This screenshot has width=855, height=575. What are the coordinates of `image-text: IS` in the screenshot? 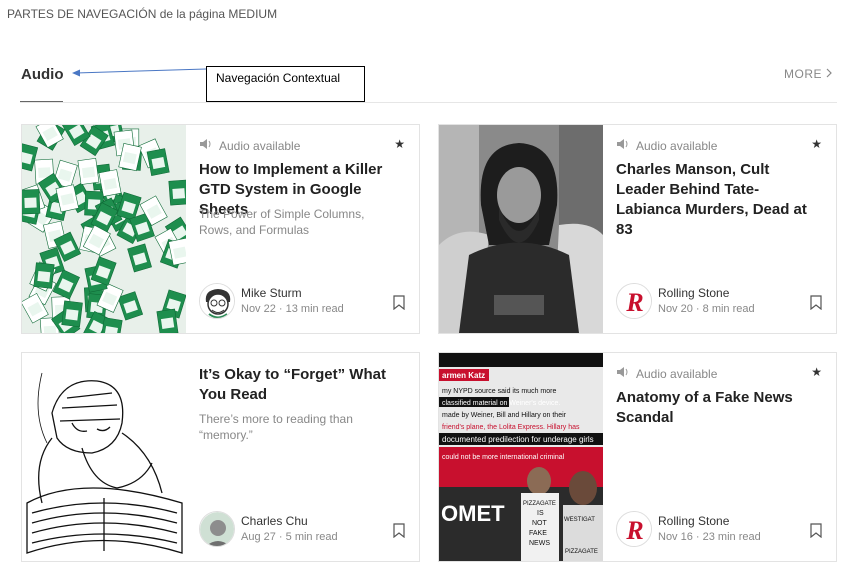 It's located at (540, 513).